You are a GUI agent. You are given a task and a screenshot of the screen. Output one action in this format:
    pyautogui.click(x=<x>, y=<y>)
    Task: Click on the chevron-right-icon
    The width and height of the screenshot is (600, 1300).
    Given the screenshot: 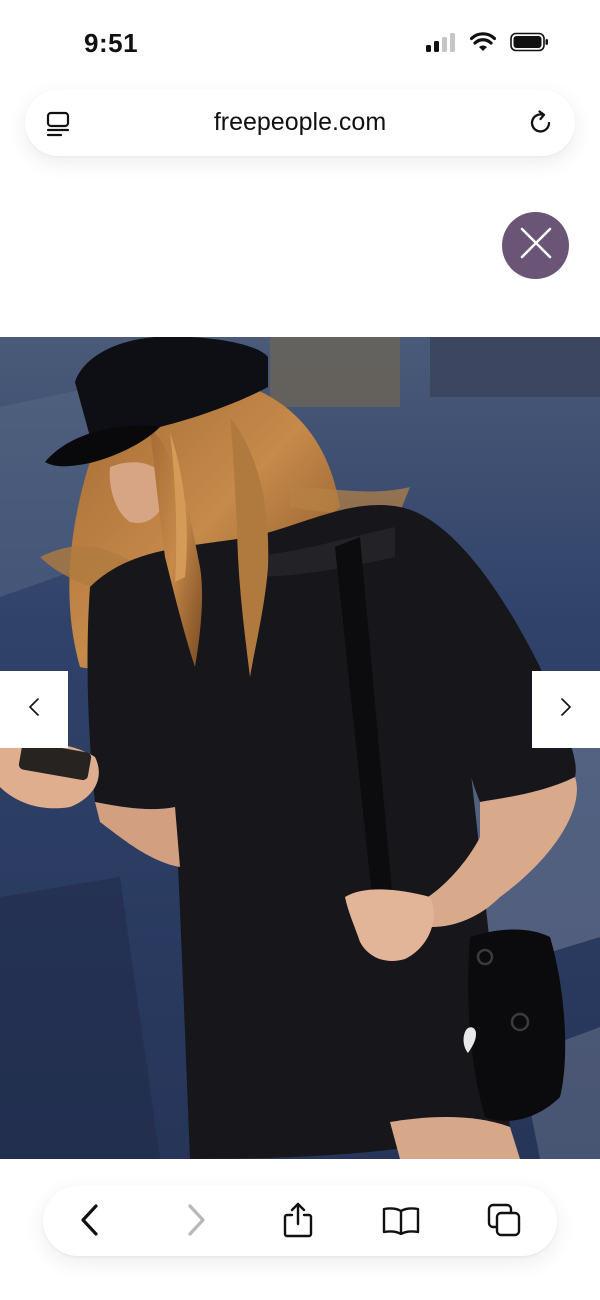 What is the action you would take?
    pyautogui.click(x=566, y=709)
    